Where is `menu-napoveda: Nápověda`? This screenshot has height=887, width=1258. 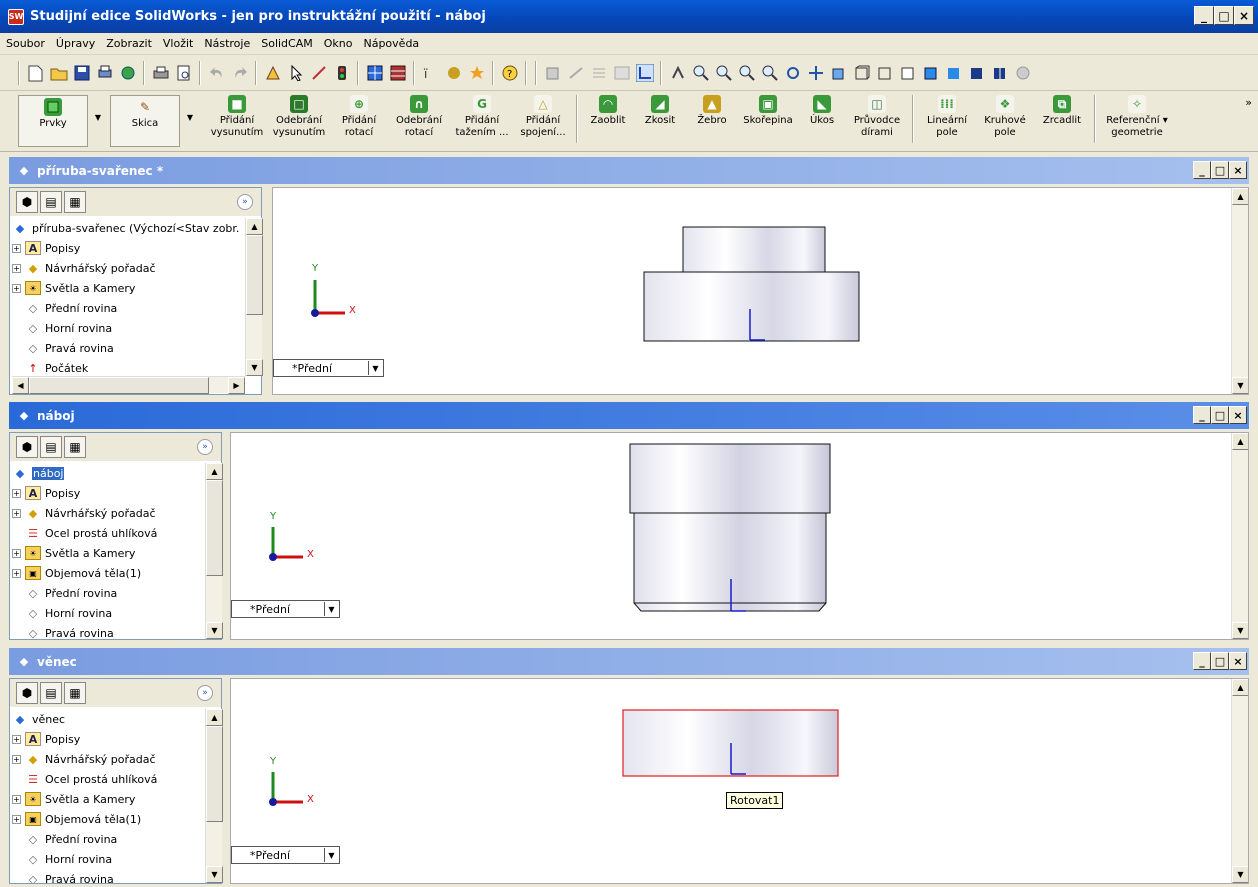 menu-napoveda: Nápověda is located at coordinates (391, 43).